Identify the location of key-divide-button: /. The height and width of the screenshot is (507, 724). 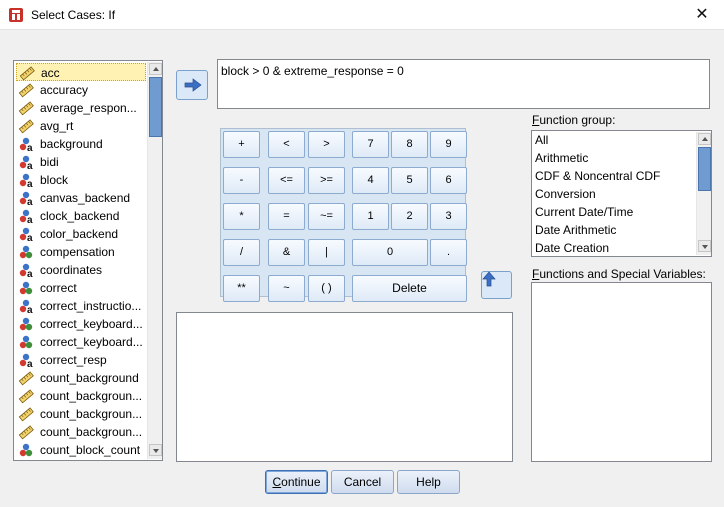
(241, 252).